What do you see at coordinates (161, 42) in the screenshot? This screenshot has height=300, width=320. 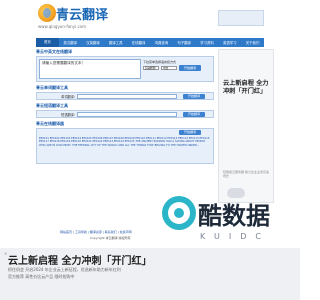 I see `nav-item-dictionary: 词典查询` at bounding box center [161, 42].